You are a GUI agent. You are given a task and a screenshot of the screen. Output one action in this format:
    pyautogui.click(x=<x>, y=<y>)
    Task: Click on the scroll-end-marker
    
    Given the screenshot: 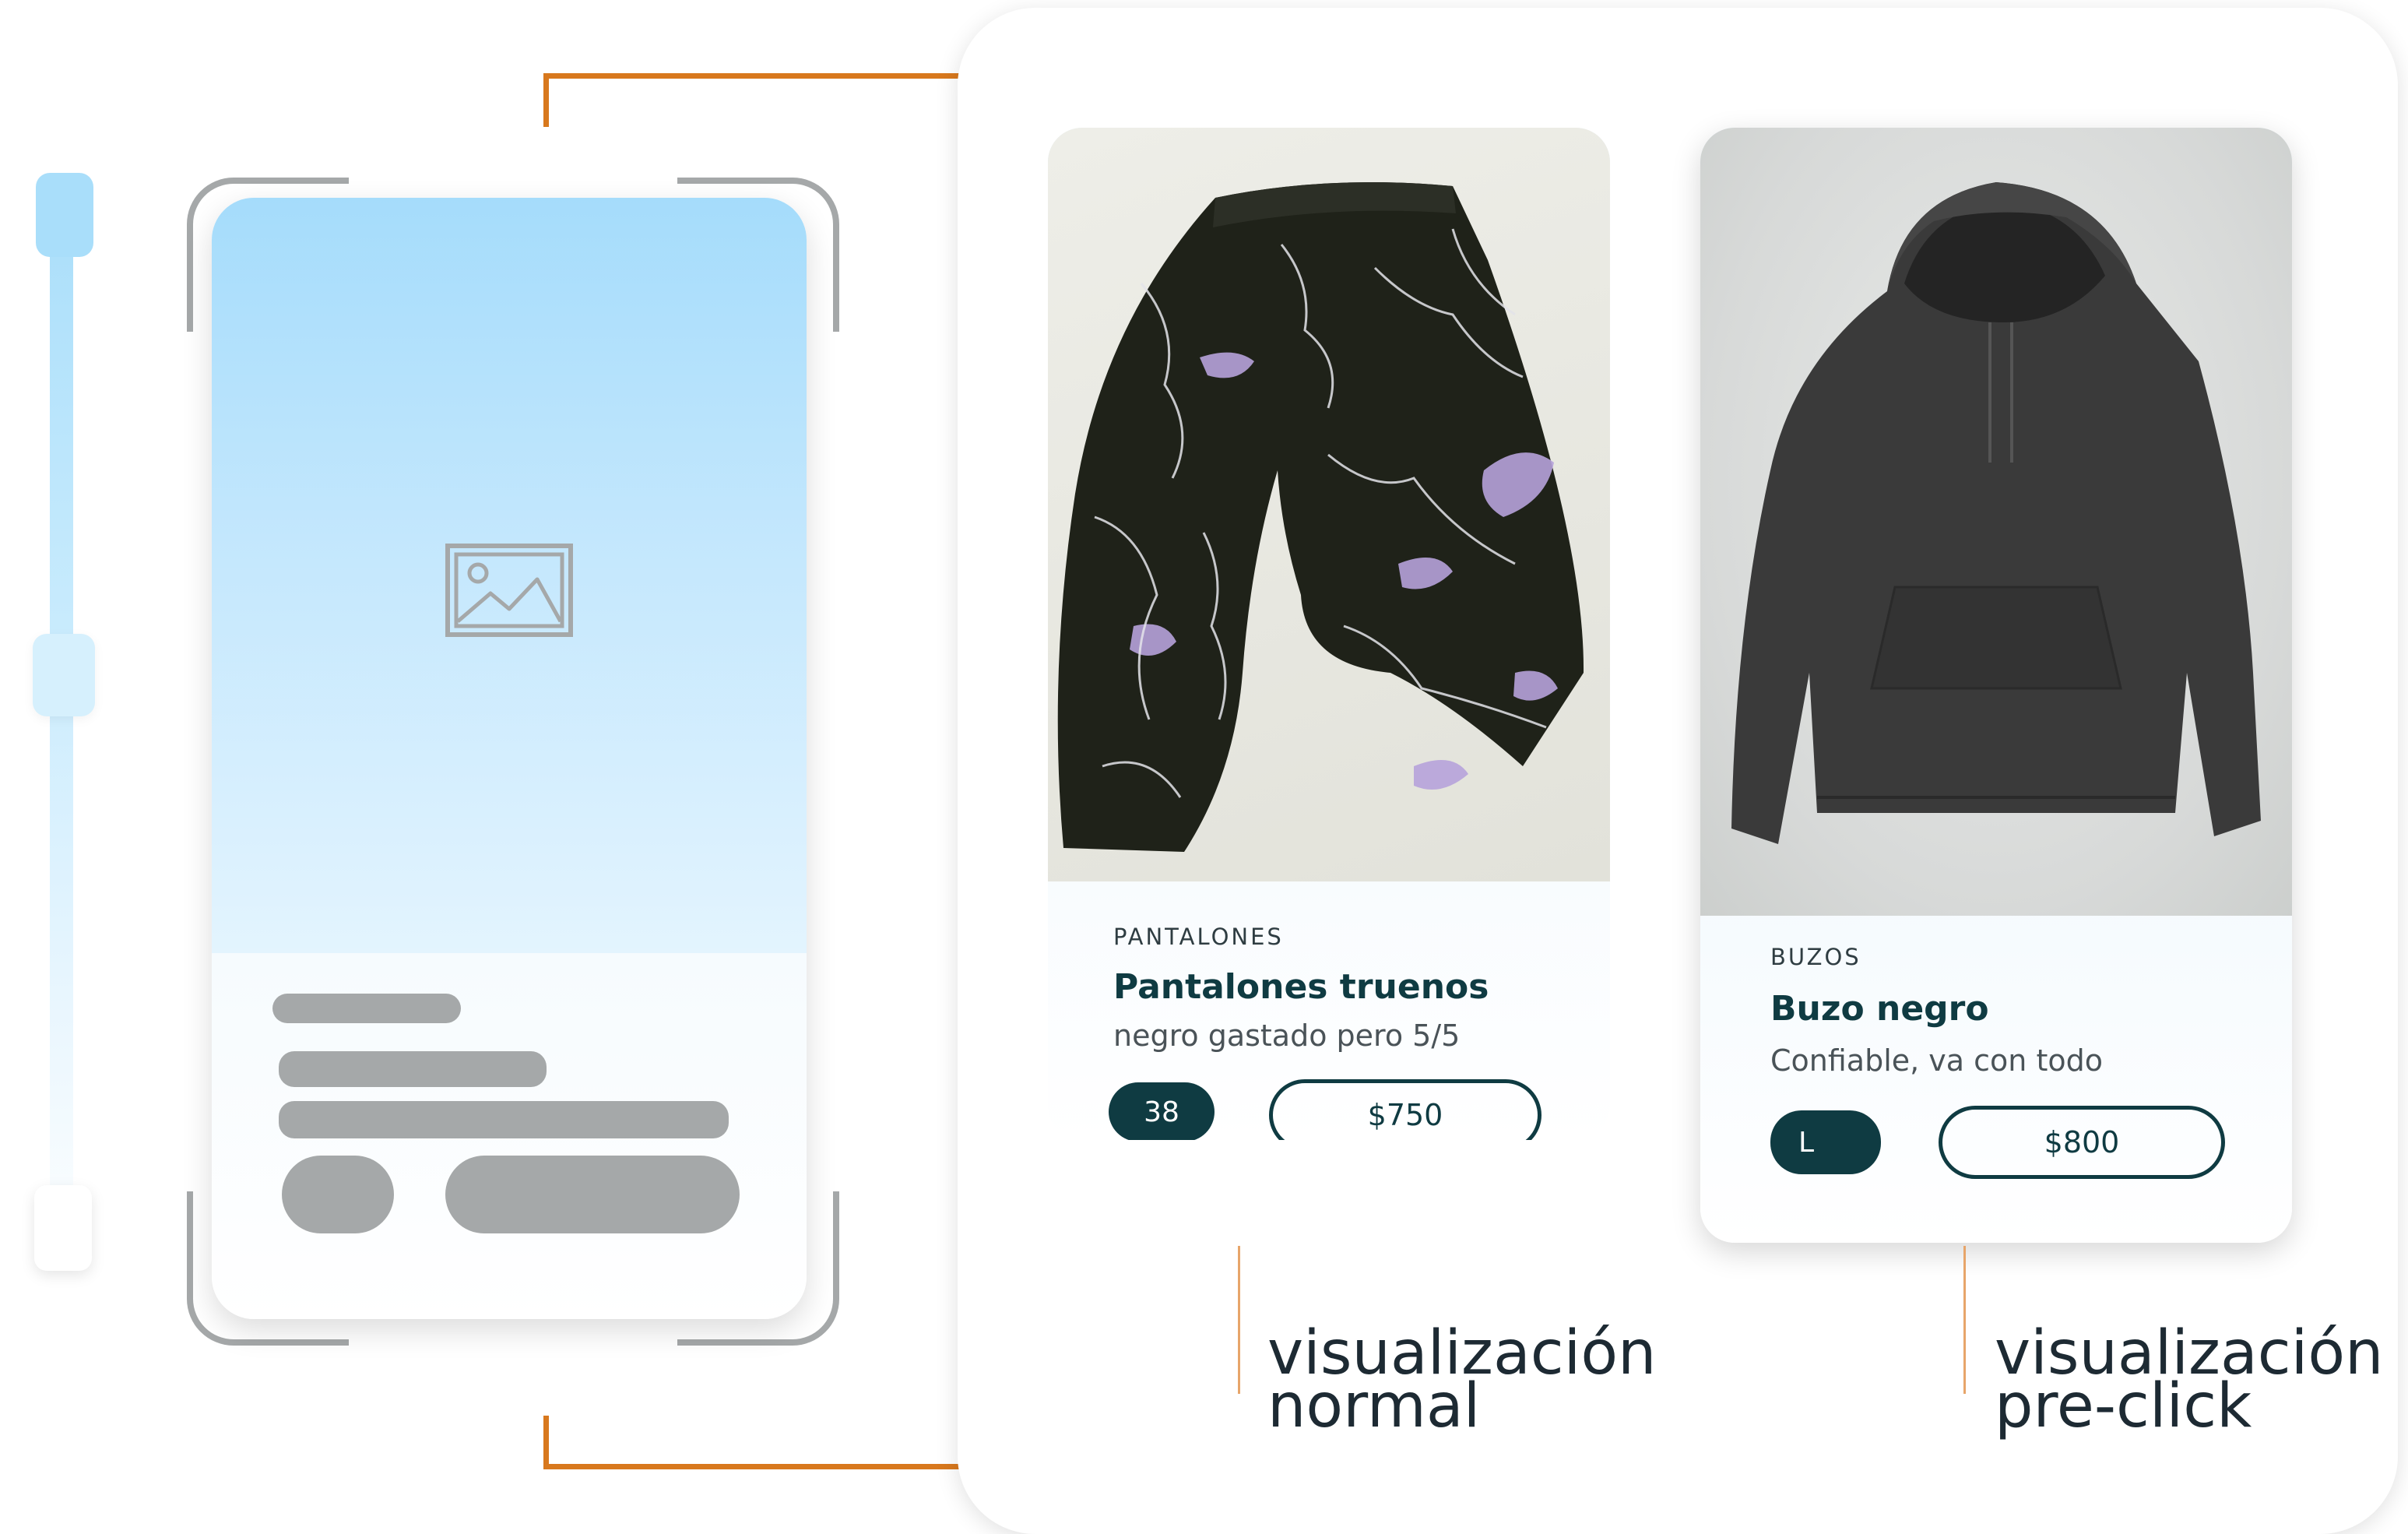 What is the action you would take?
    pyautogui.click(x=63, y=1228)
    